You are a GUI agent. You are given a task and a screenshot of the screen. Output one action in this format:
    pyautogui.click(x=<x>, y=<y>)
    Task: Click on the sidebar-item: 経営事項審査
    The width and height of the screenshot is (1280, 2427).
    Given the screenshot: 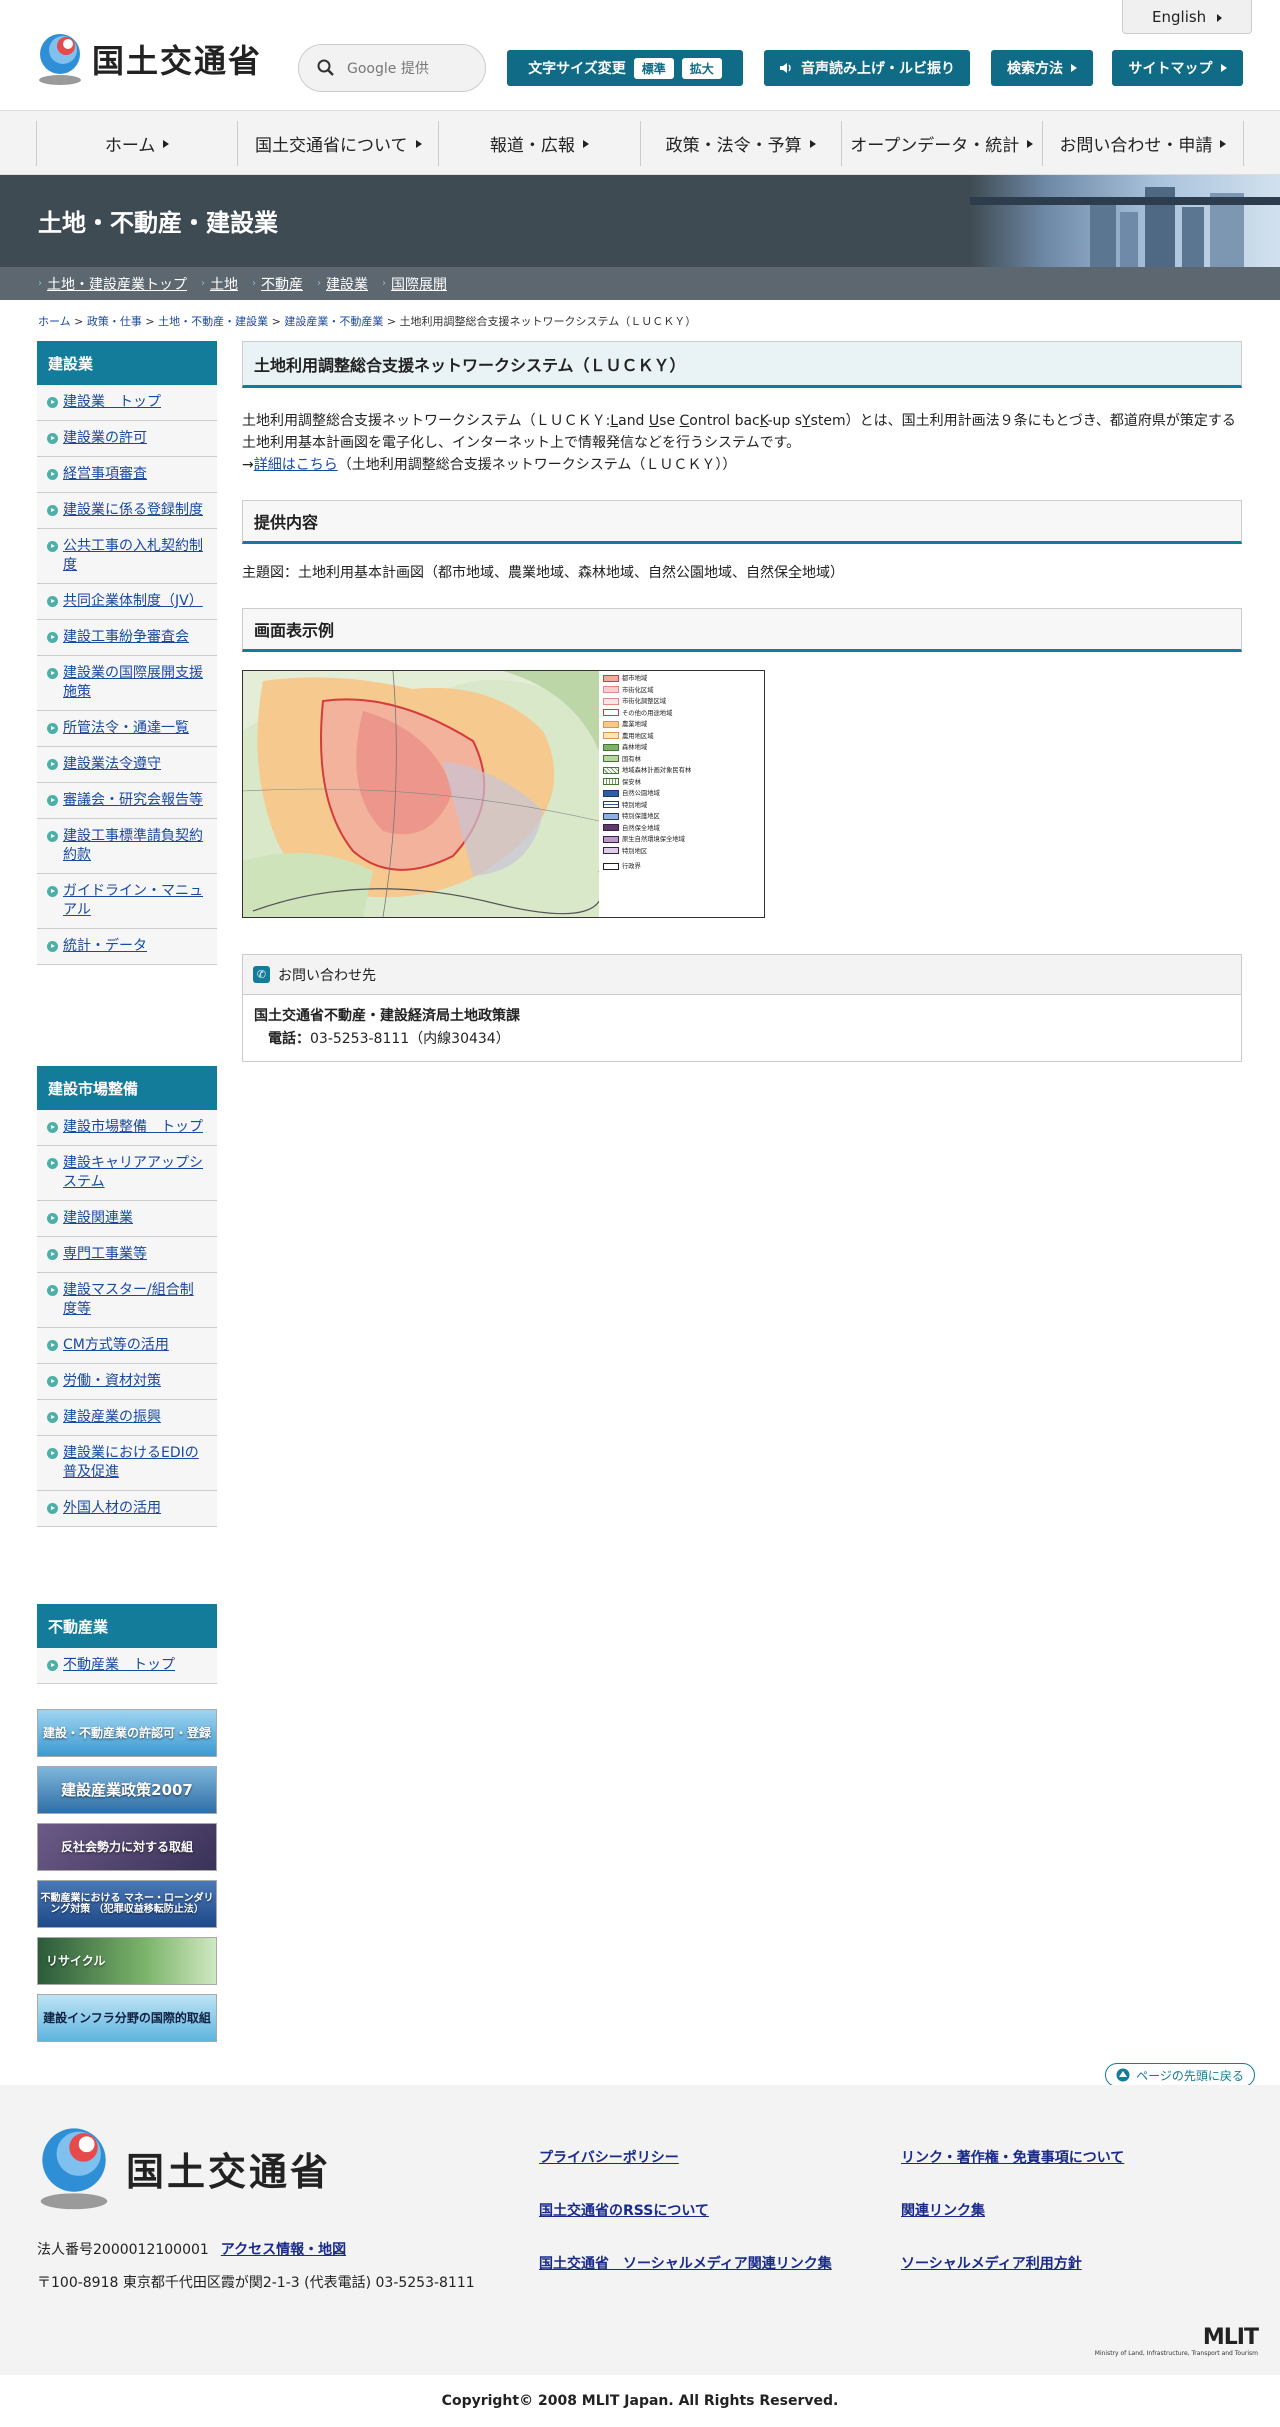 What is the action you would take?
    pyautogui.click(x=127, y=475)
    